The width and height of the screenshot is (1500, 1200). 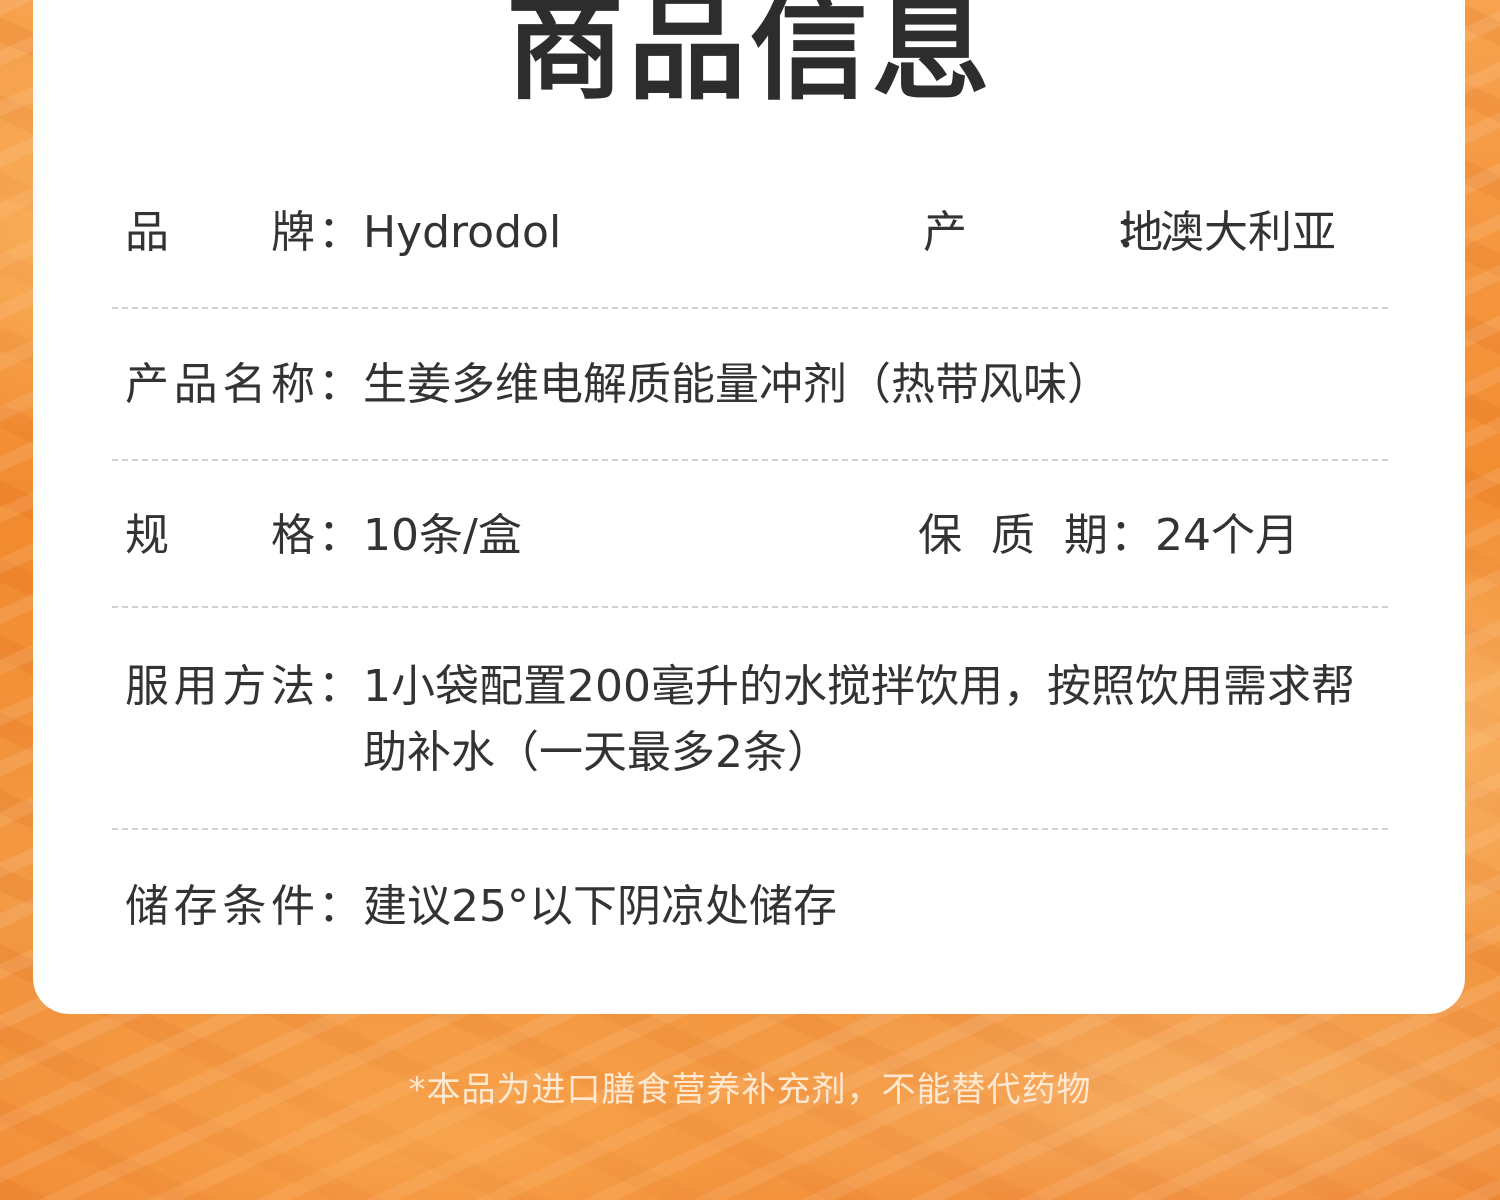 I want to click on storage-label: 储存条件, so click(x=220, y=906).